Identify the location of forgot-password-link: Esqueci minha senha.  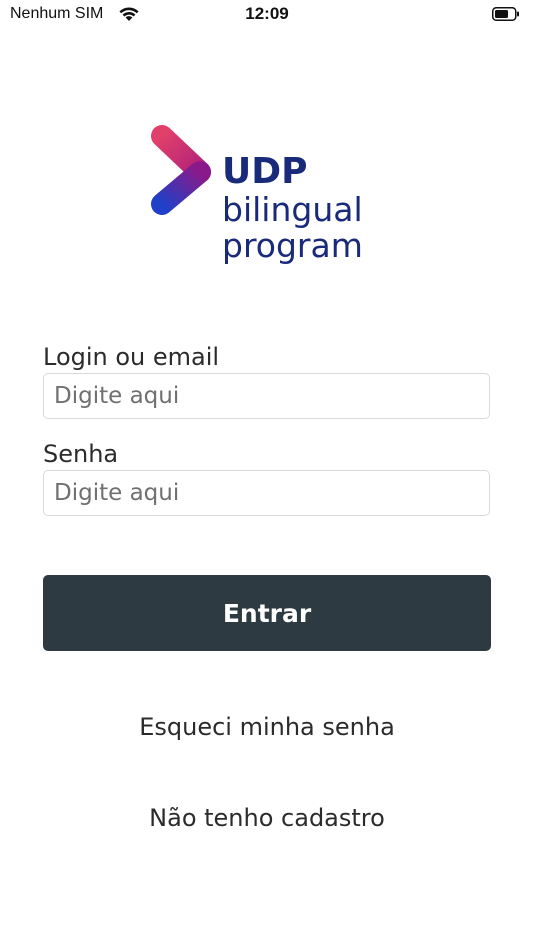
(267, 727).